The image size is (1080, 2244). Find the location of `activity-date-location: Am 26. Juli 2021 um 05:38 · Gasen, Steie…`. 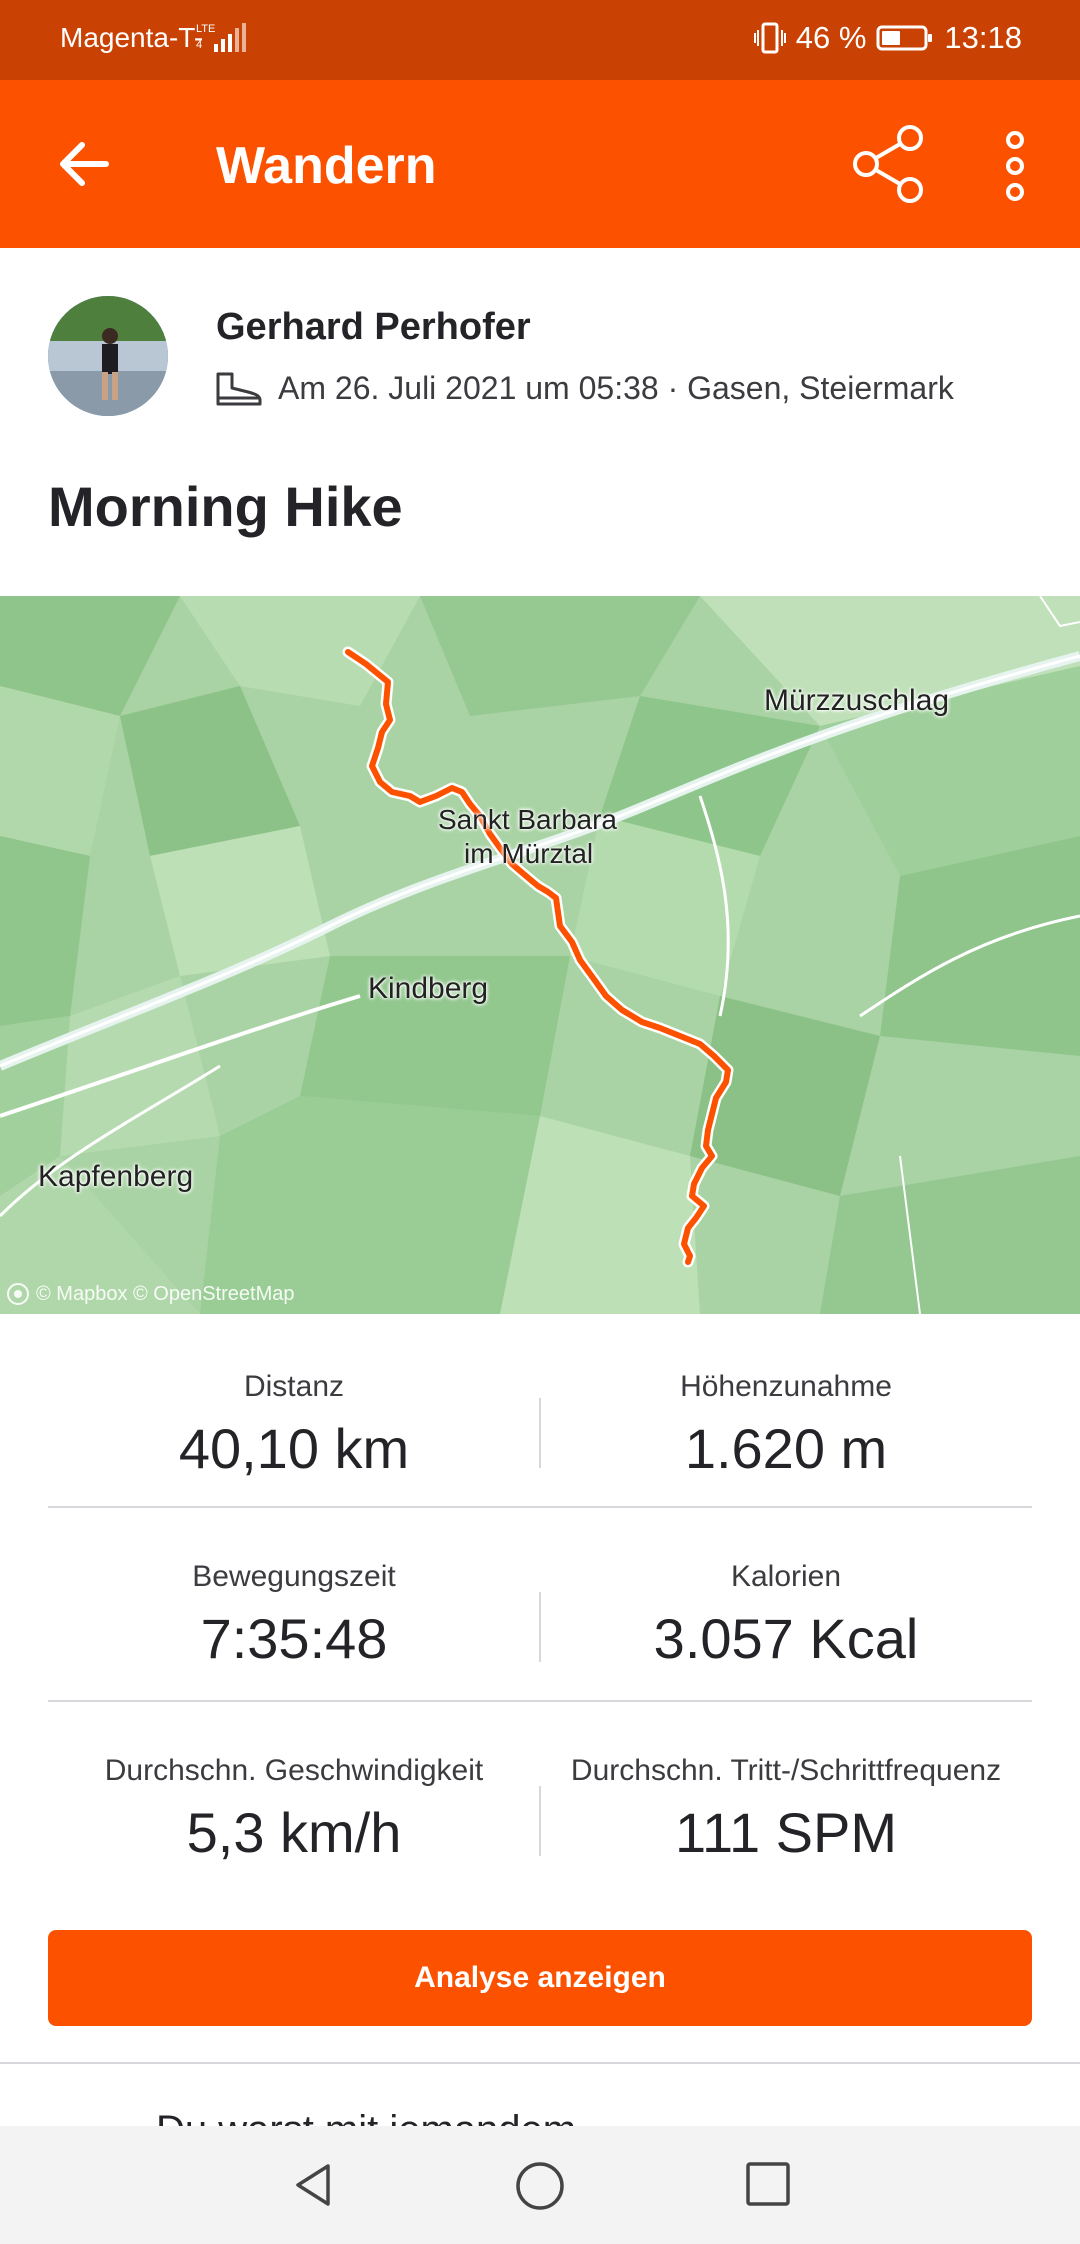

activity-date-location: Am 26. Juli 2021 um 05:38 · Gasen, Steie… is located at coordinates (616, 387).